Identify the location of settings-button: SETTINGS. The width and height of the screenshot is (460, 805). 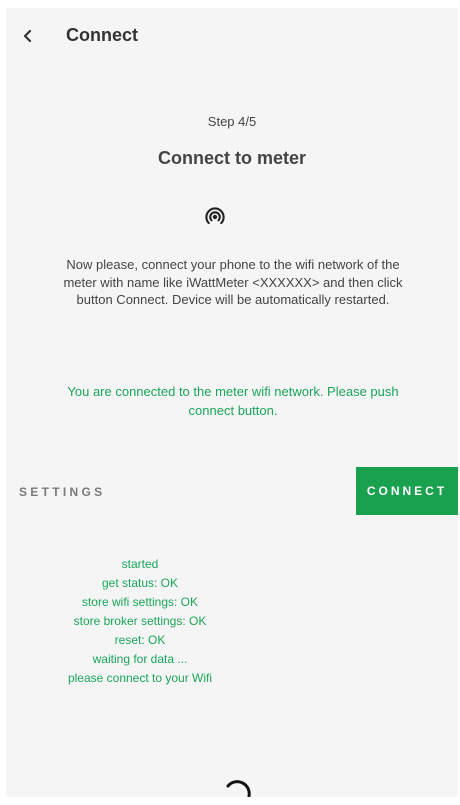
(62, 492).